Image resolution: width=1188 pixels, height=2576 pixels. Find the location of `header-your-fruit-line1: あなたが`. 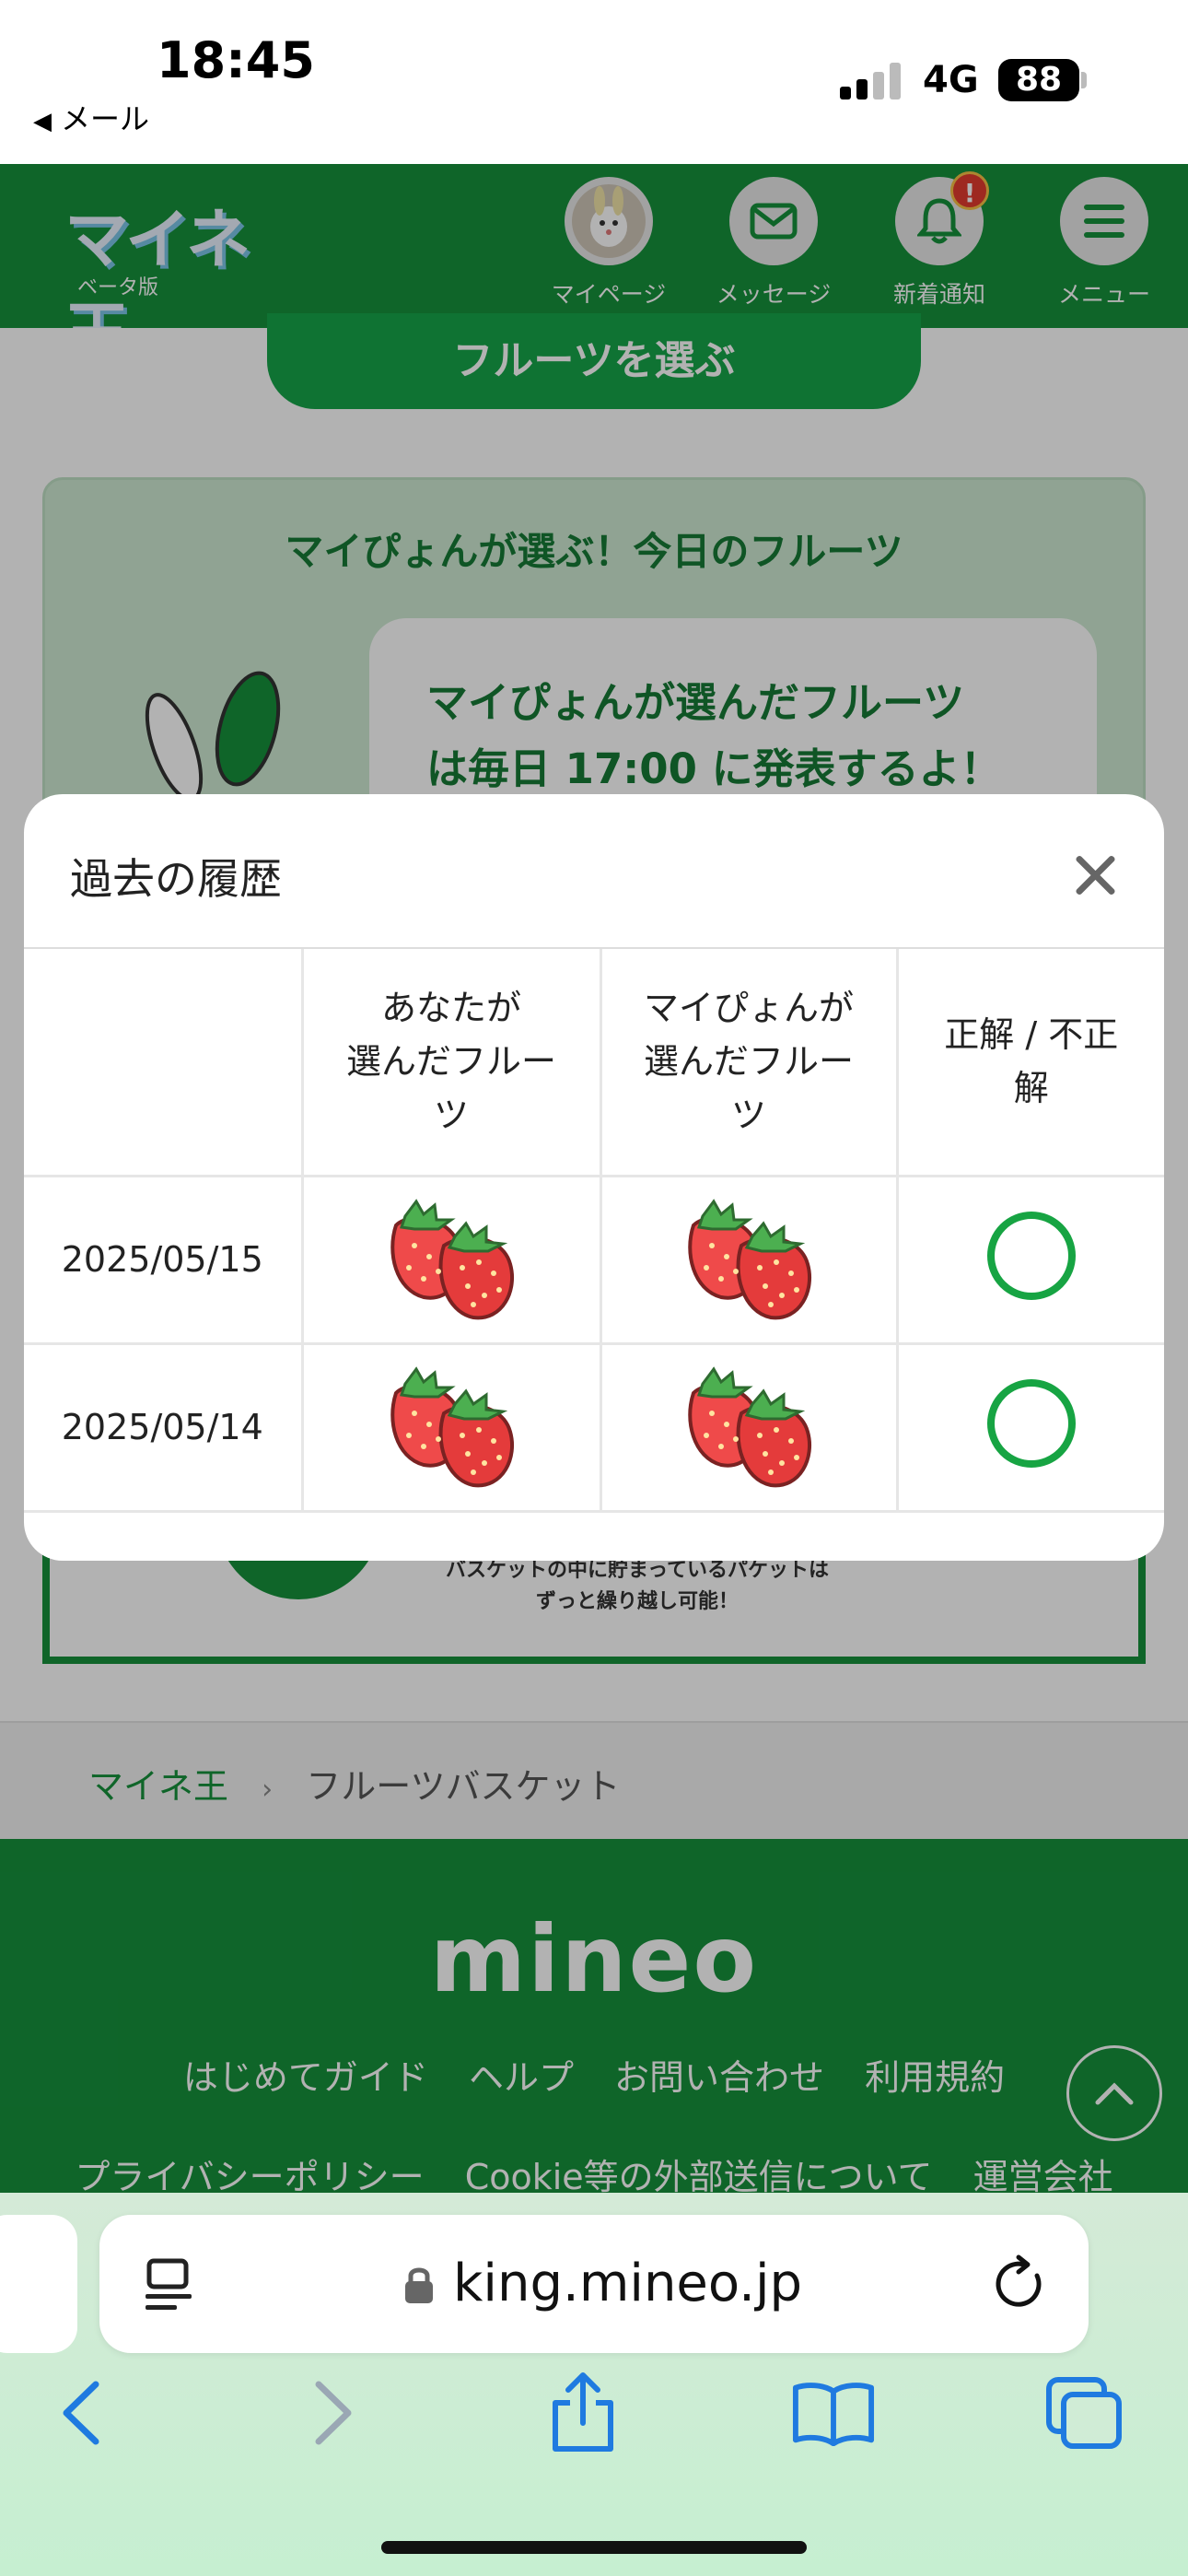

header-your-fruit-line1: あなたが is located at coordinates (451, 1008).